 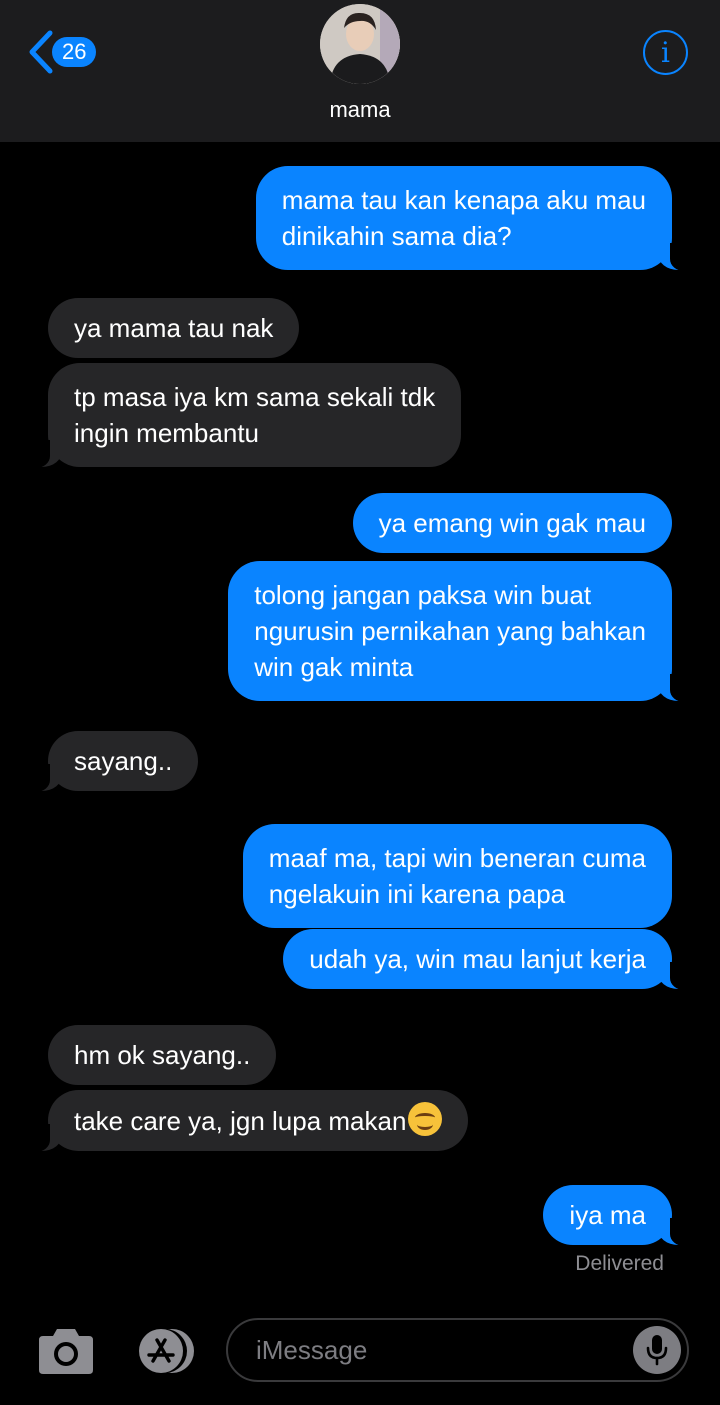 I want to click on info-button: i, so click(x=665, y=52).